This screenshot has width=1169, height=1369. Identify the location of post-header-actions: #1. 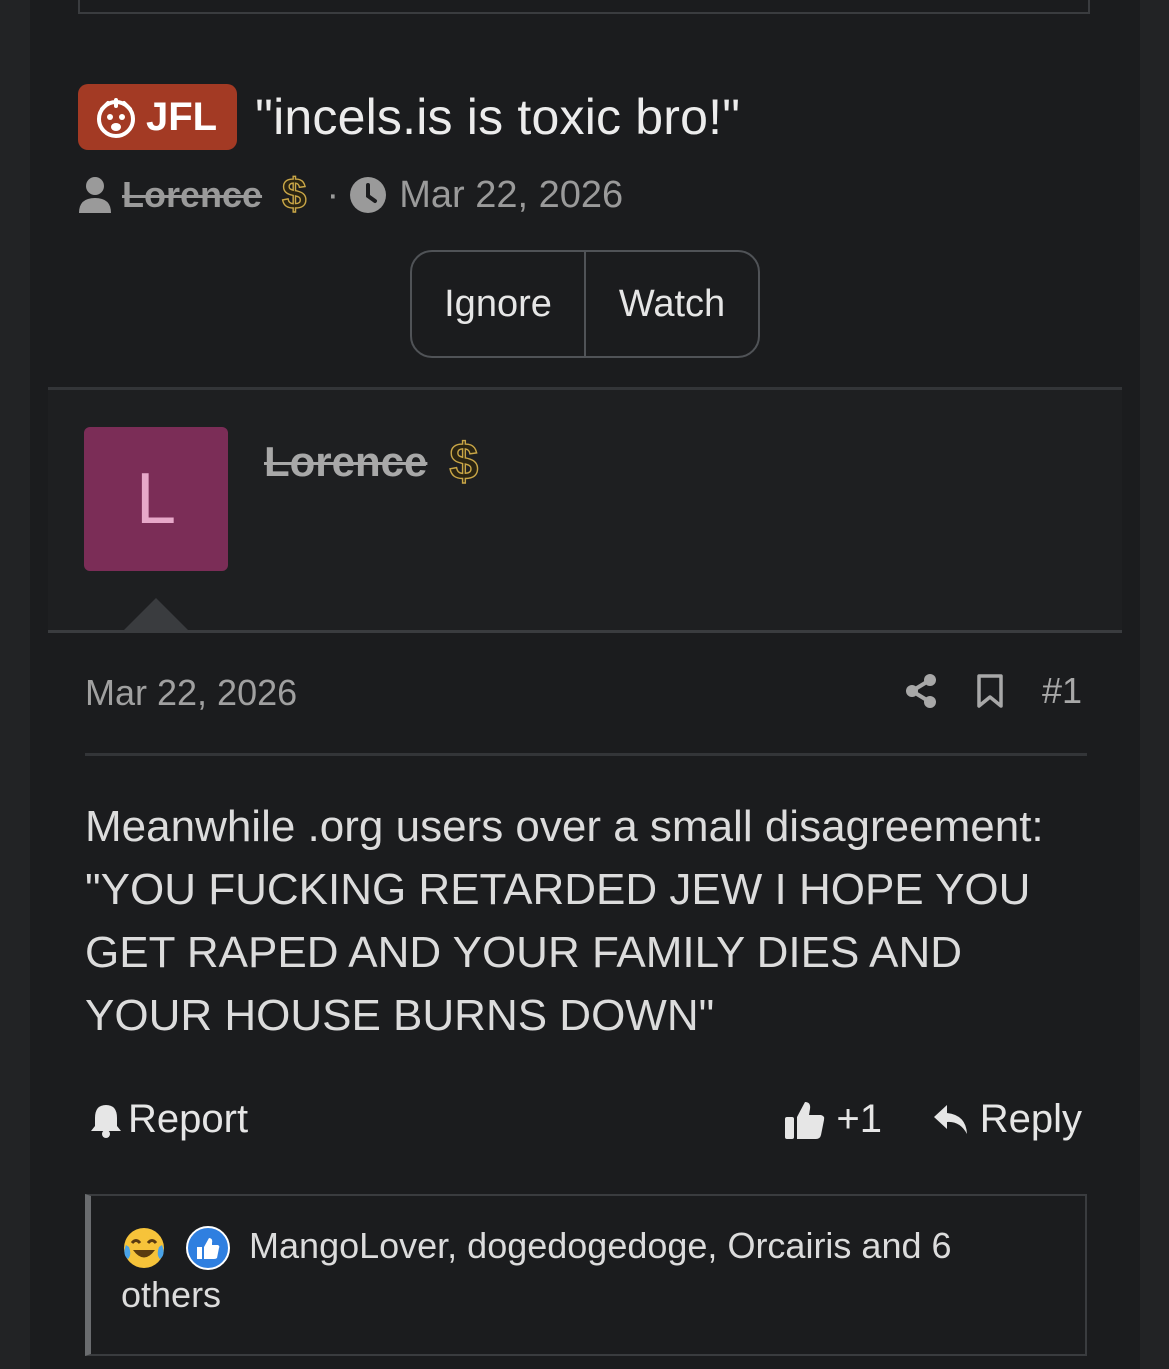
(993, 691).